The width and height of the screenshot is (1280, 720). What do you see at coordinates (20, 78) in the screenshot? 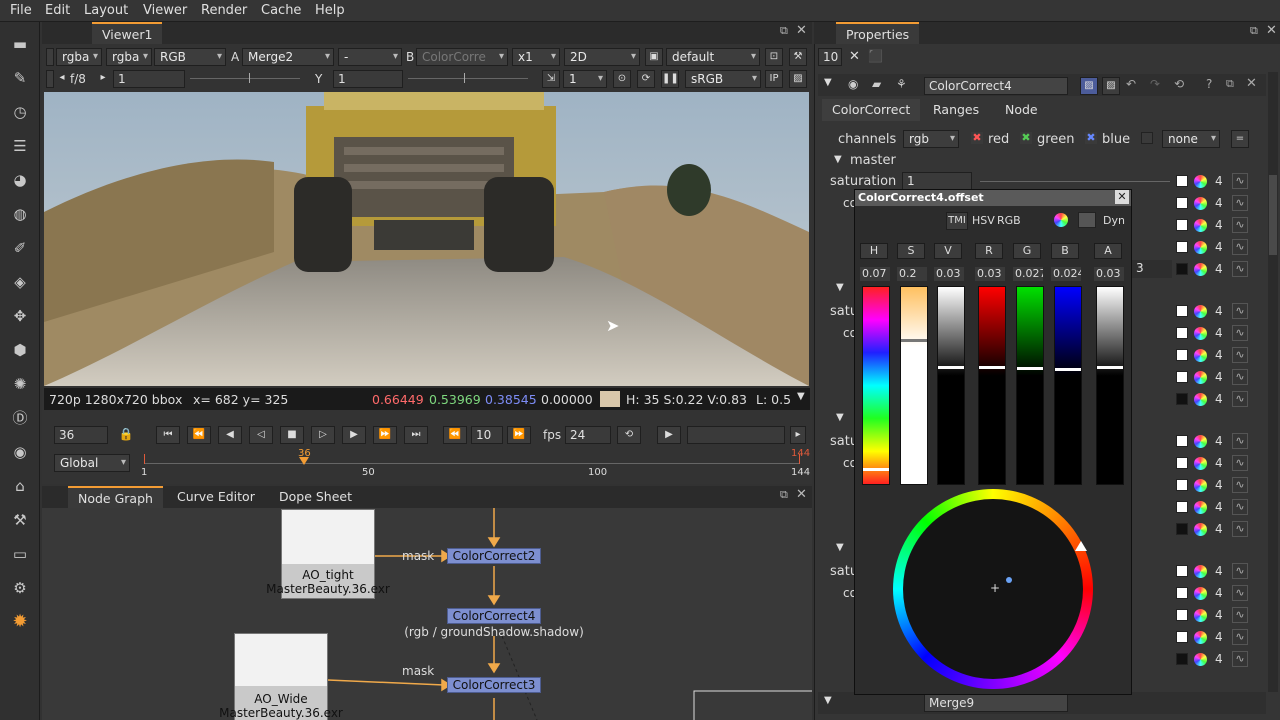
I see `draw-tools-icon: ✎` at bounding box center [20, 78].